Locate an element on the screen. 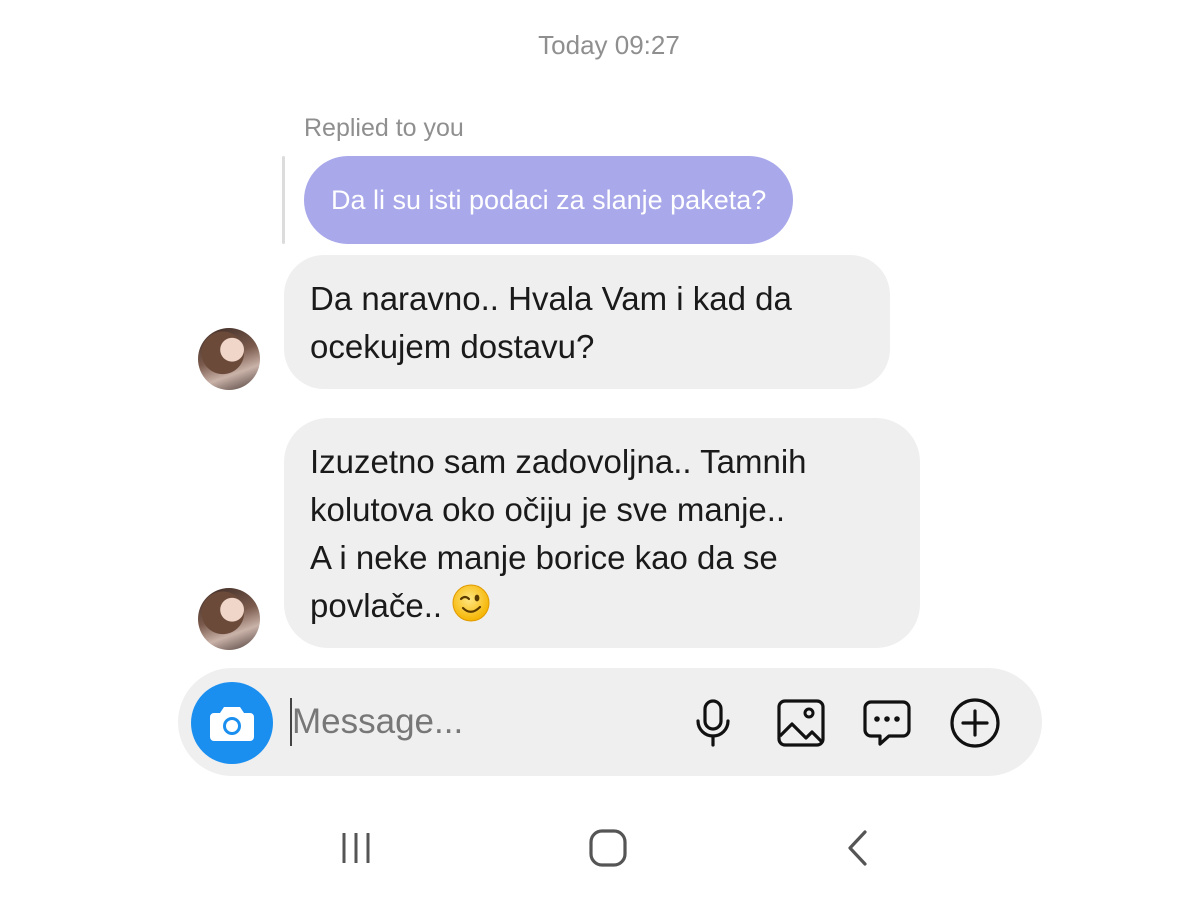  back-button is located at coordinates (858, 848).